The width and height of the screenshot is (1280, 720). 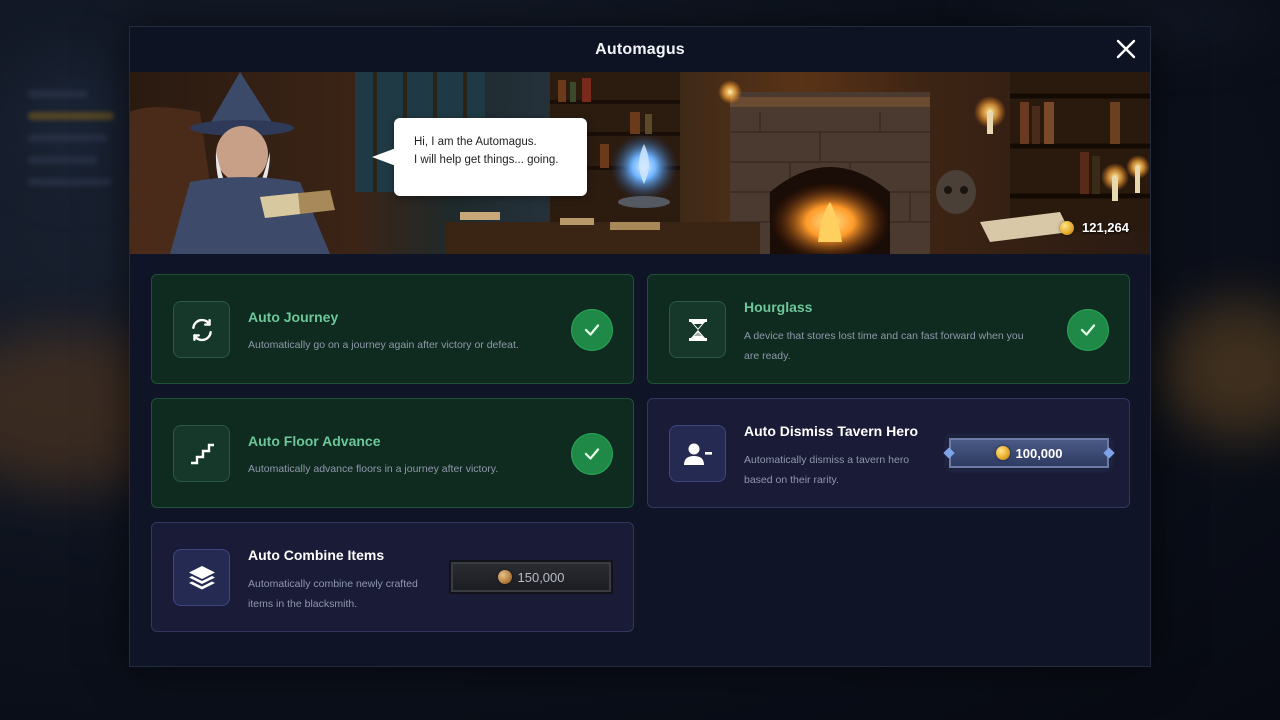 I want to click on buy-auto-dismiss-button: 100,000, so click(x=1029, y=453).